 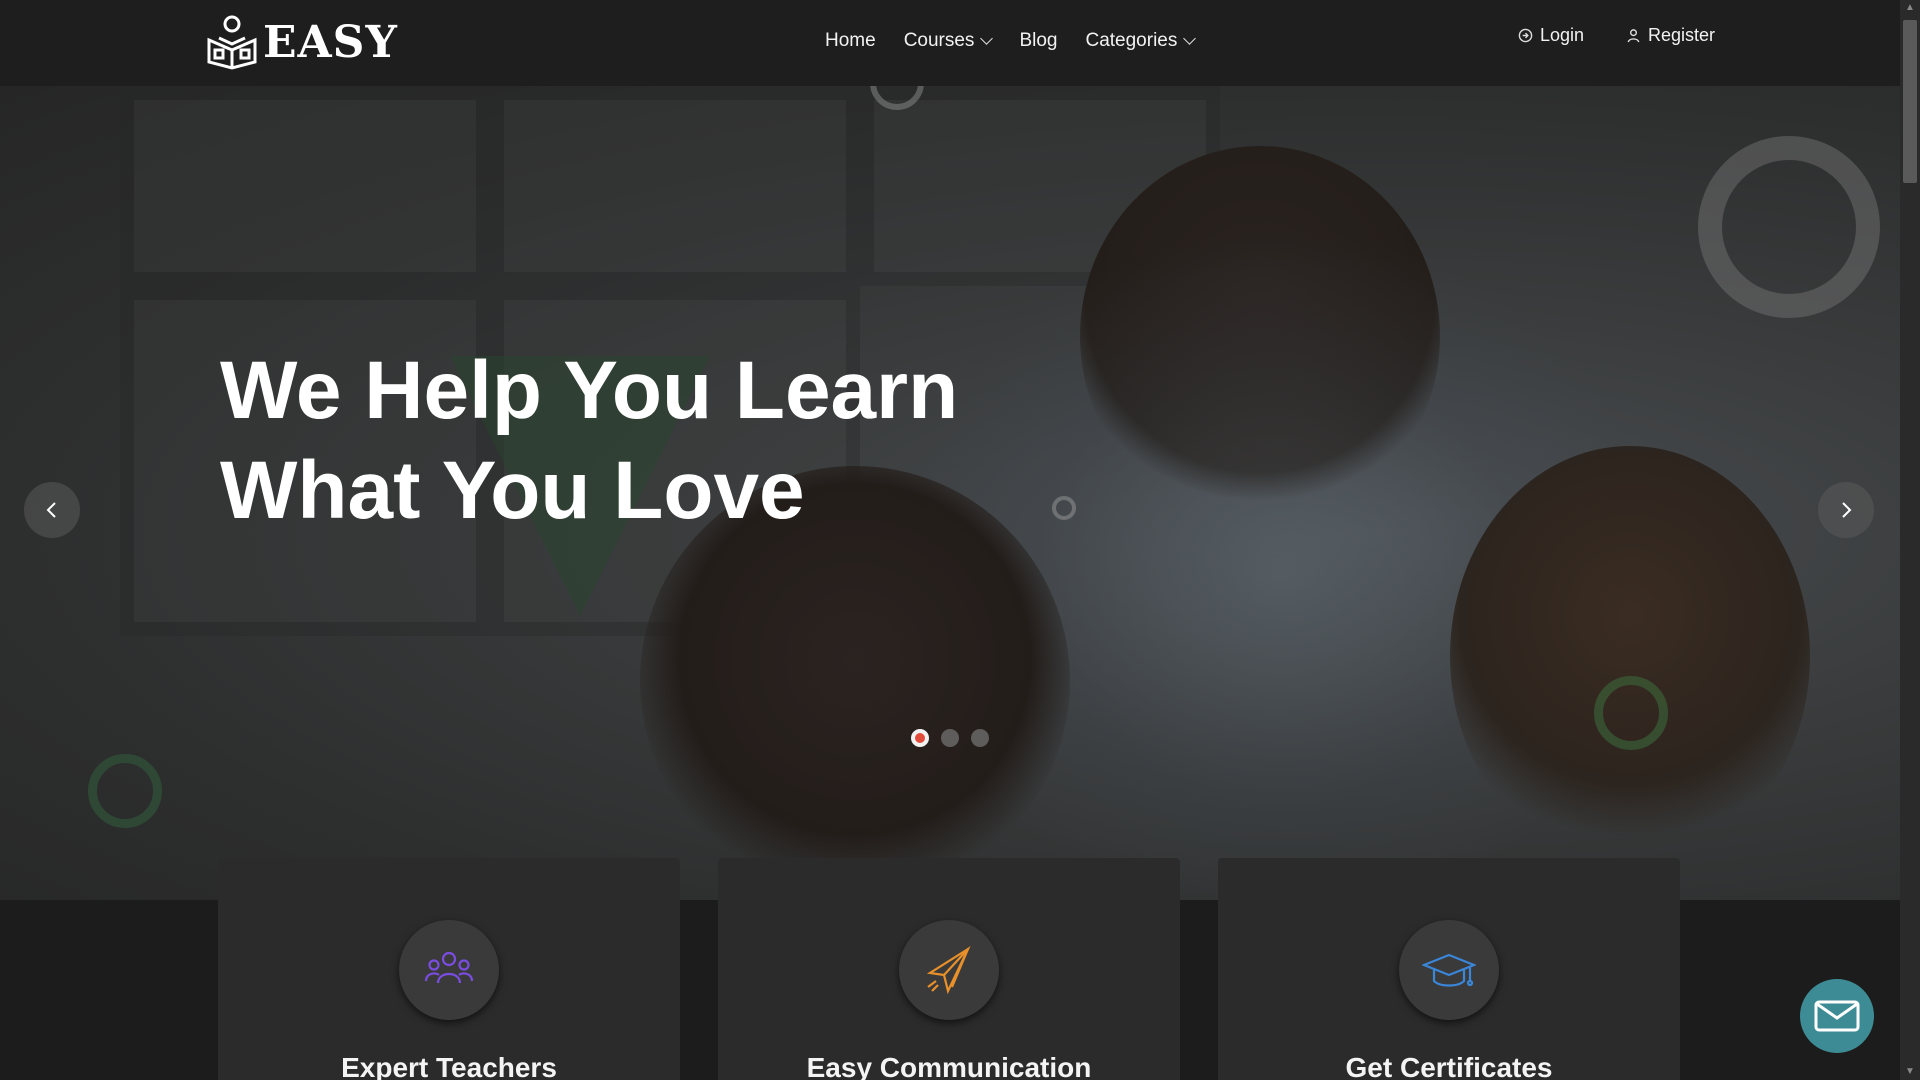 I want to click on book-reader-logo-icon, so click(x=232, y=42).